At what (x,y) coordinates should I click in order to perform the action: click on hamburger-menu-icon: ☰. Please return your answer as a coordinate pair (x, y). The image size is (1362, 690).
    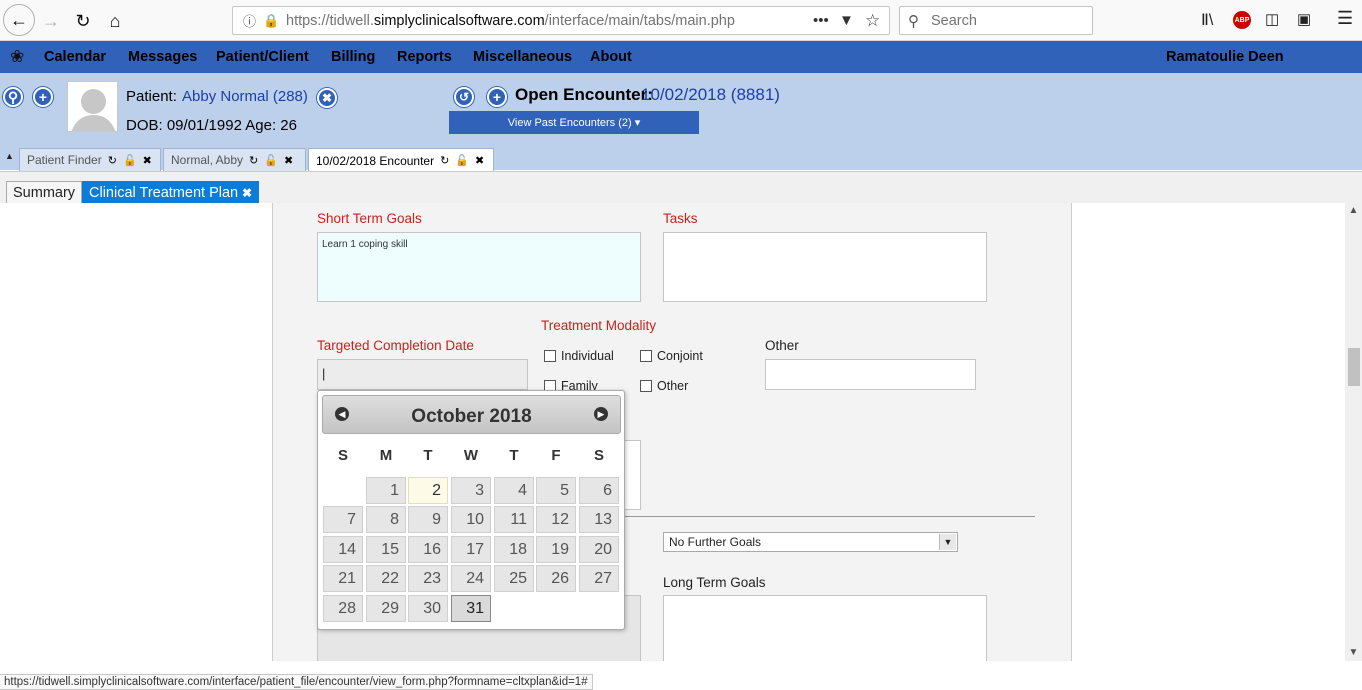
    Looking at the image, I should click on (1345, 18).